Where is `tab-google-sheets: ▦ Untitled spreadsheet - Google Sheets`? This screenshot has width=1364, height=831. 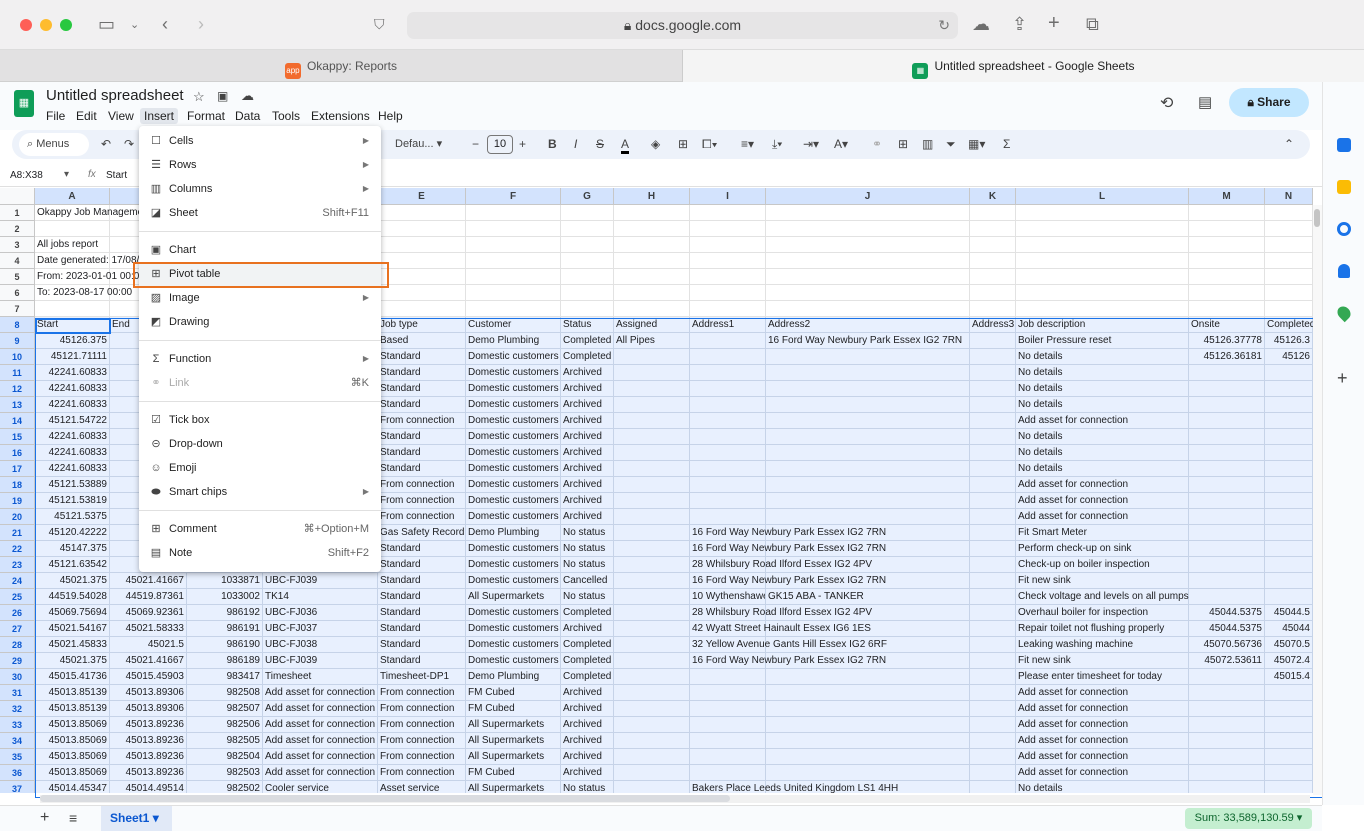 tab-google-sheets: ▦ Untitled spreadsheet - Google Sheets is located at coordinates (1023, 66).